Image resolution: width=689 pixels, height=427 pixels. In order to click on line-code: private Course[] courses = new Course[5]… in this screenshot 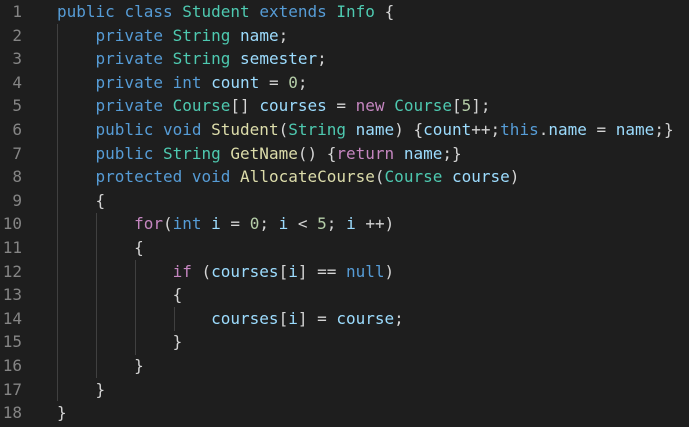, I will do `click(274, 106)`.